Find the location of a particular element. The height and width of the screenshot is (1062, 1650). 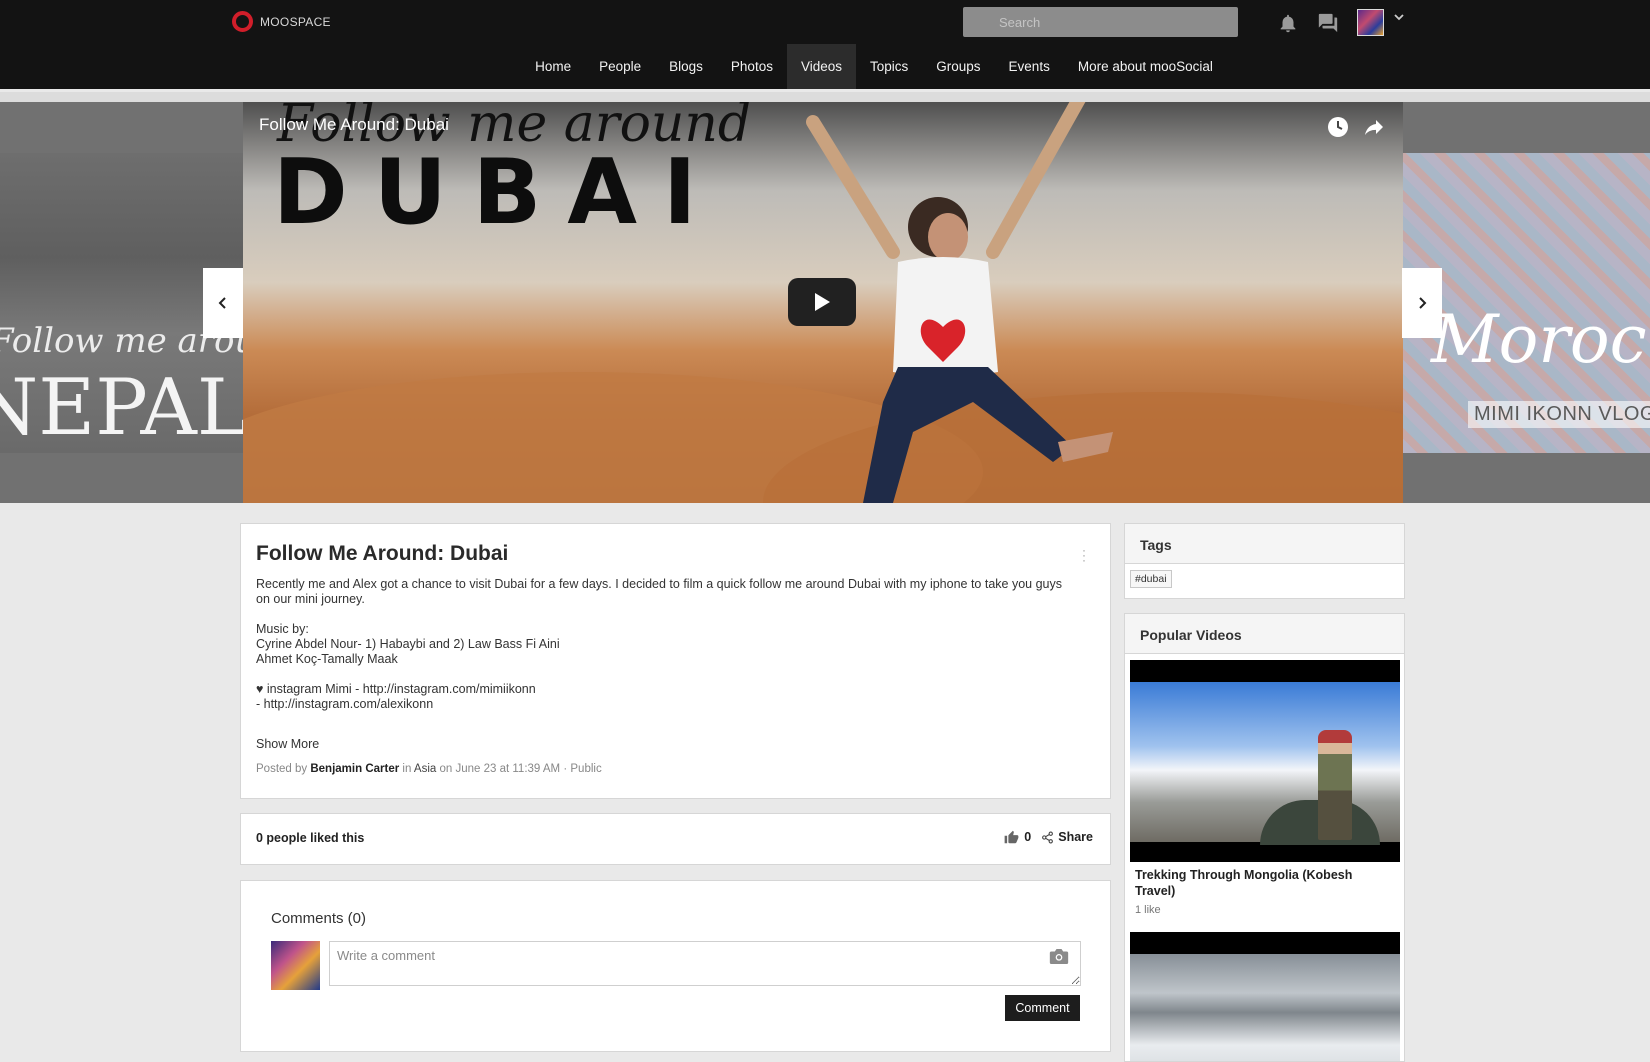

likes-summary: 0 people liked this is located at coordinates (310, 838).